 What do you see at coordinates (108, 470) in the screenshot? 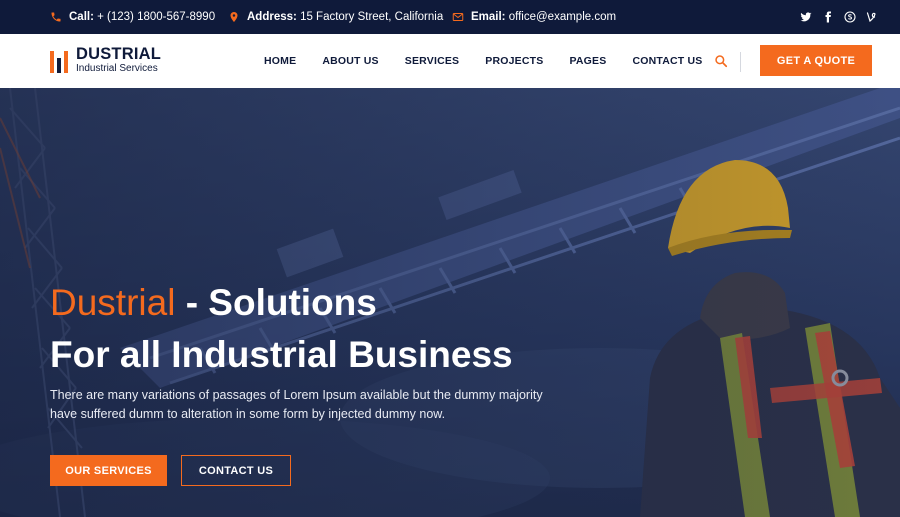
I see `our-services-button: OUR SERVICES` at bounding box center [108, 470].